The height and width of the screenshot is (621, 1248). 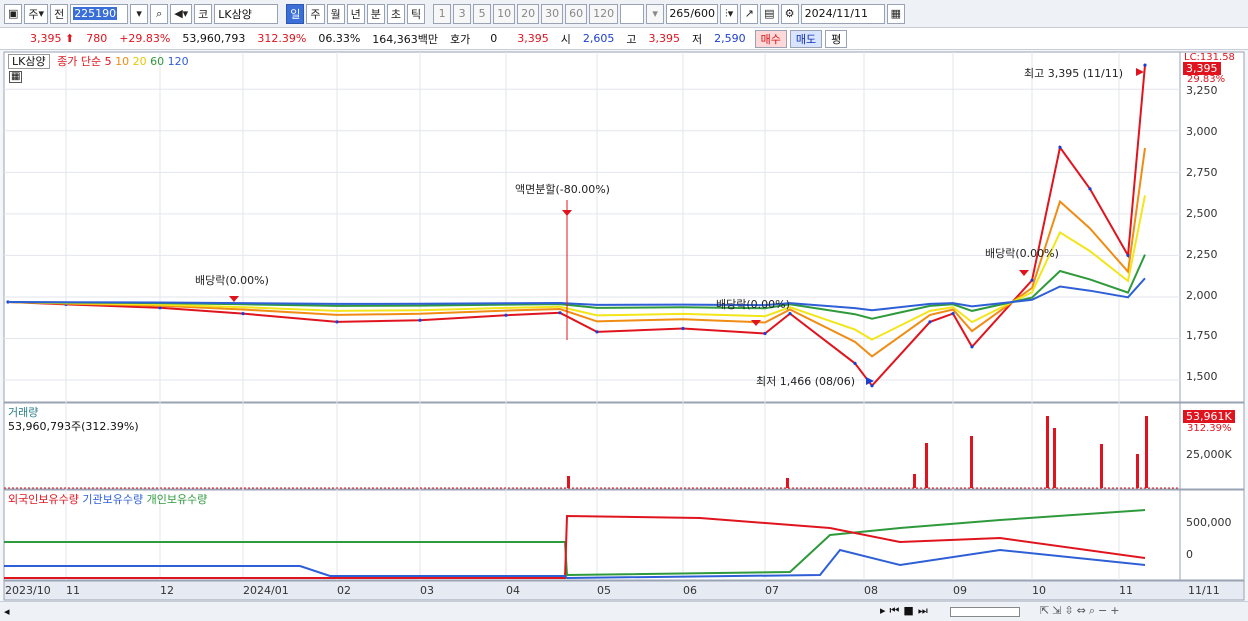 I want to click on count-field: 265/600, so click(x=692, y=13).